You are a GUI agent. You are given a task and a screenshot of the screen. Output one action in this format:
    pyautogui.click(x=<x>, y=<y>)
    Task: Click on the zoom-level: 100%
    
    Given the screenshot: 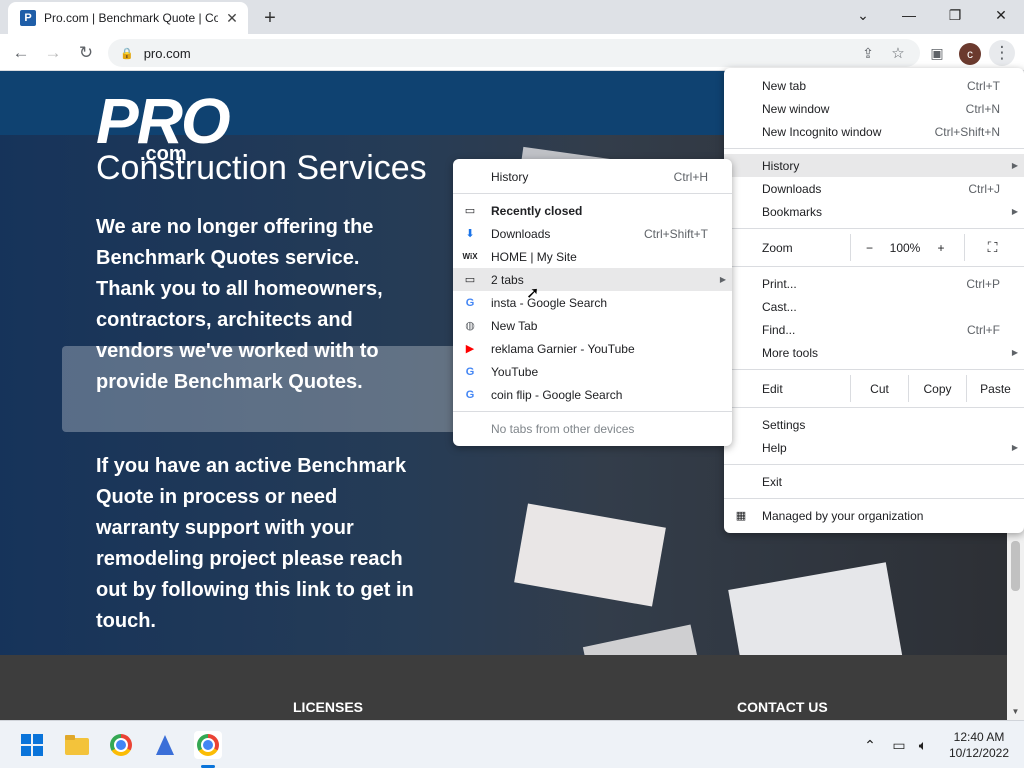 What is the action you would take?
    pyautogui.click(x=905, y=247)
    